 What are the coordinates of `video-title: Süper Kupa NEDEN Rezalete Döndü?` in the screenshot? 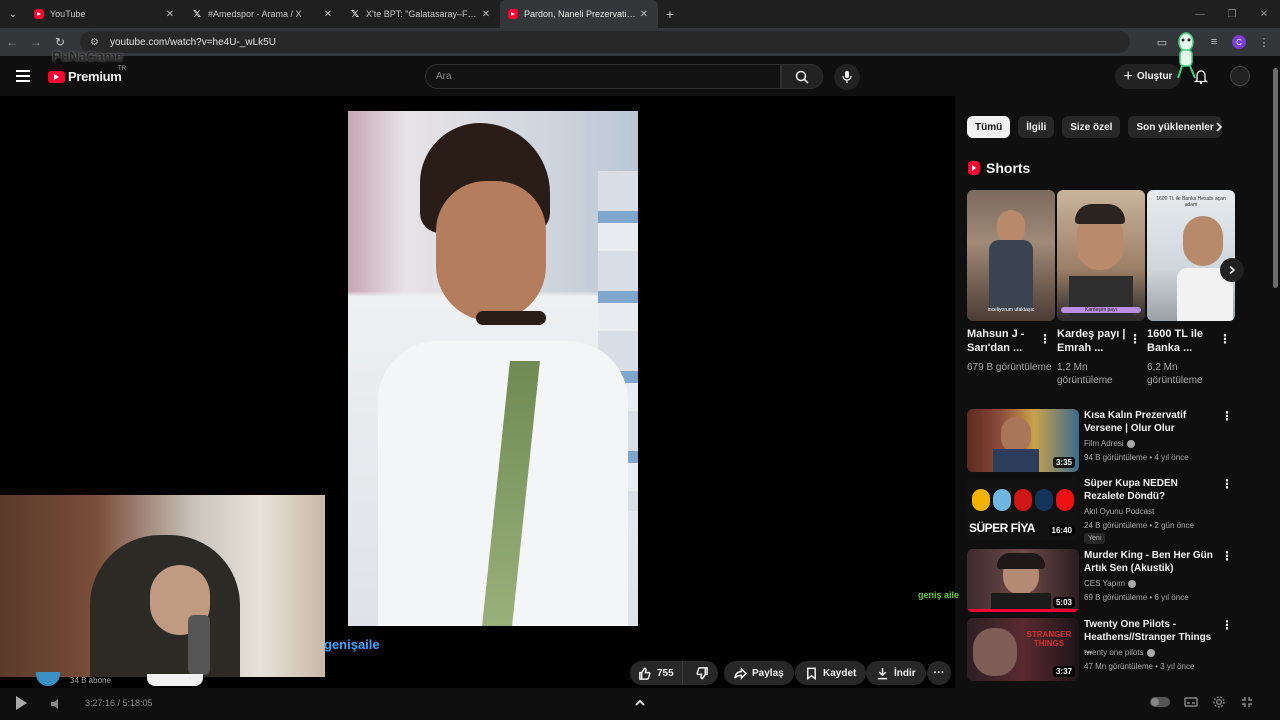 It's located at (1152, 490).